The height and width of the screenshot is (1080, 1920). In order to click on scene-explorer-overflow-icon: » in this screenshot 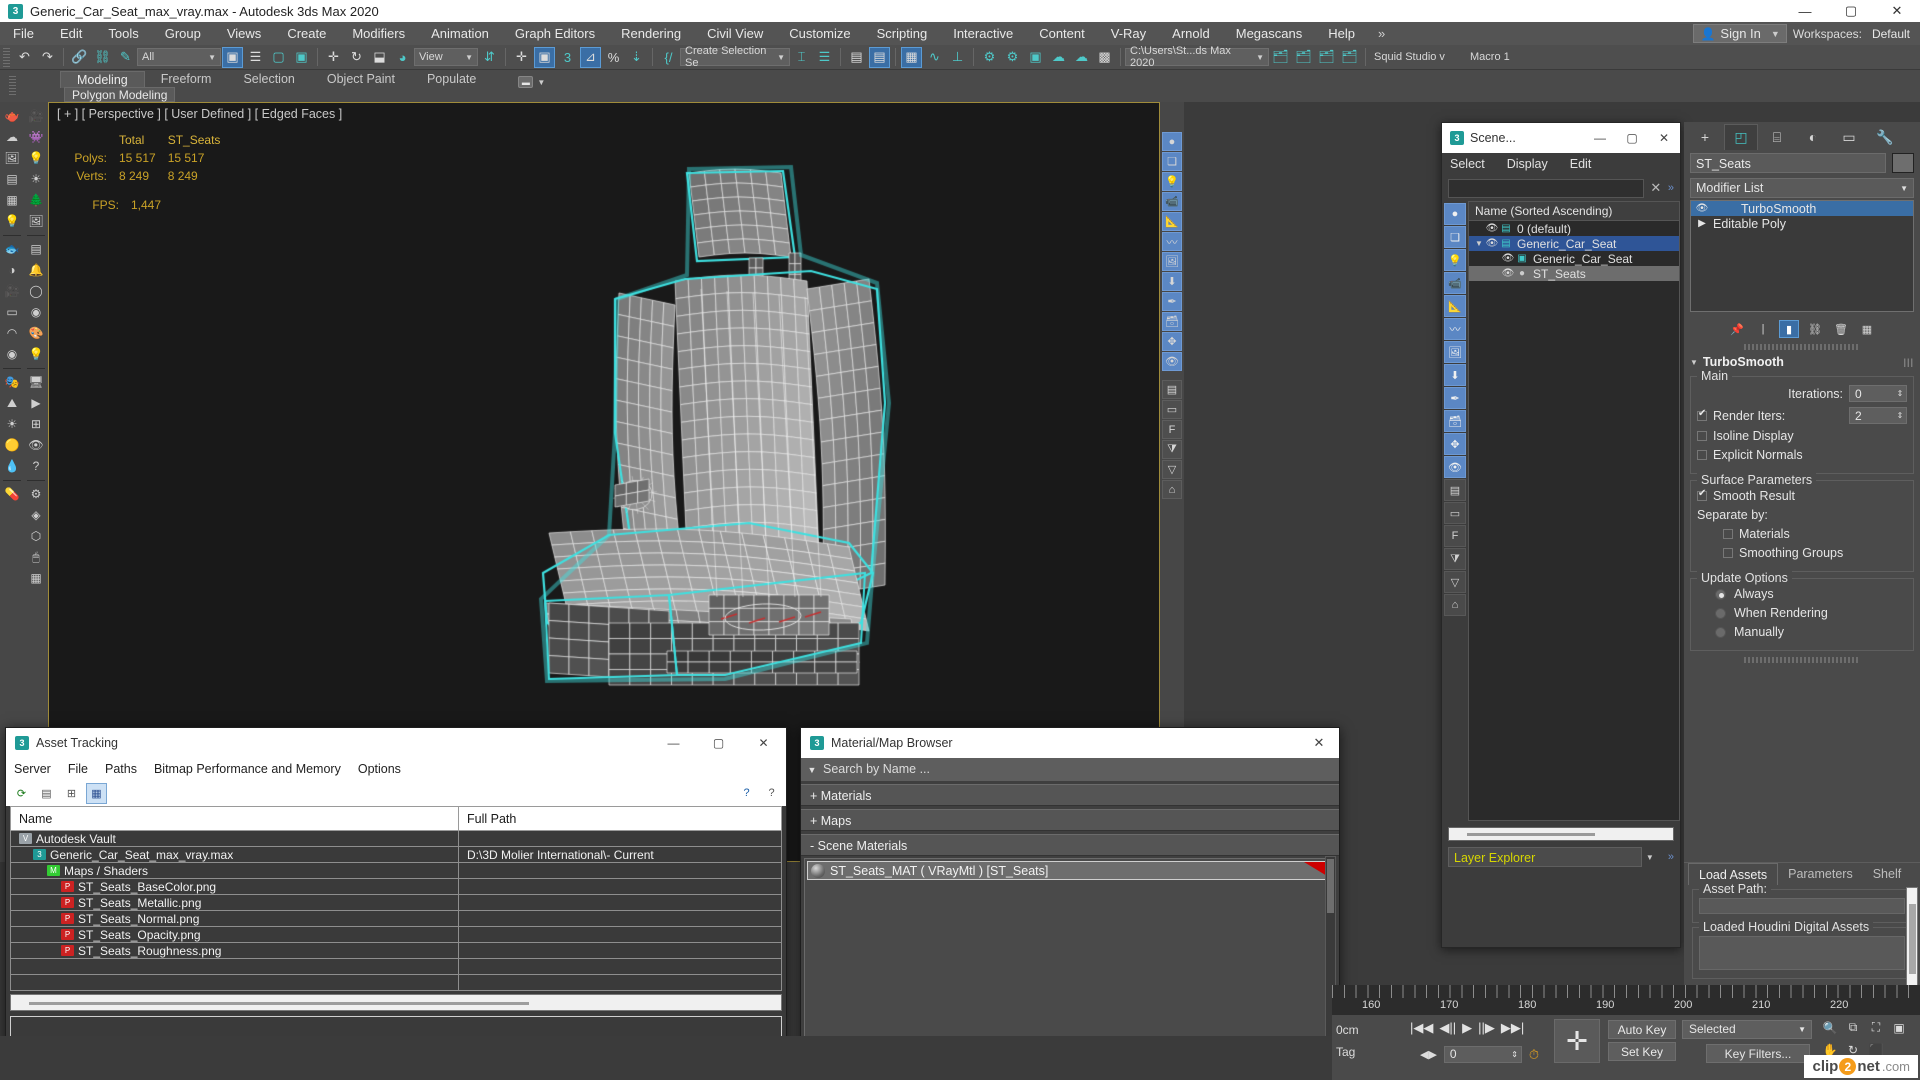, I will do `click(1671, 188)`.